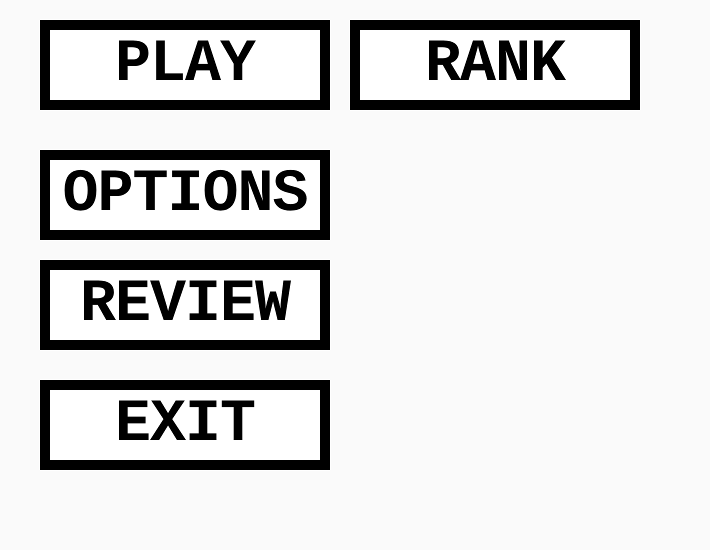  Describe the element at coordinates (185, 425) in the screenshot. I see `menu-button: EXIT` at that location.